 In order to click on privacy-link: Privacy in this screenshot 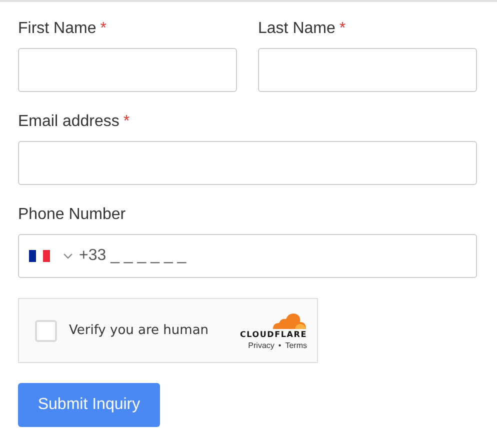, I will do `click(261, 345)`.